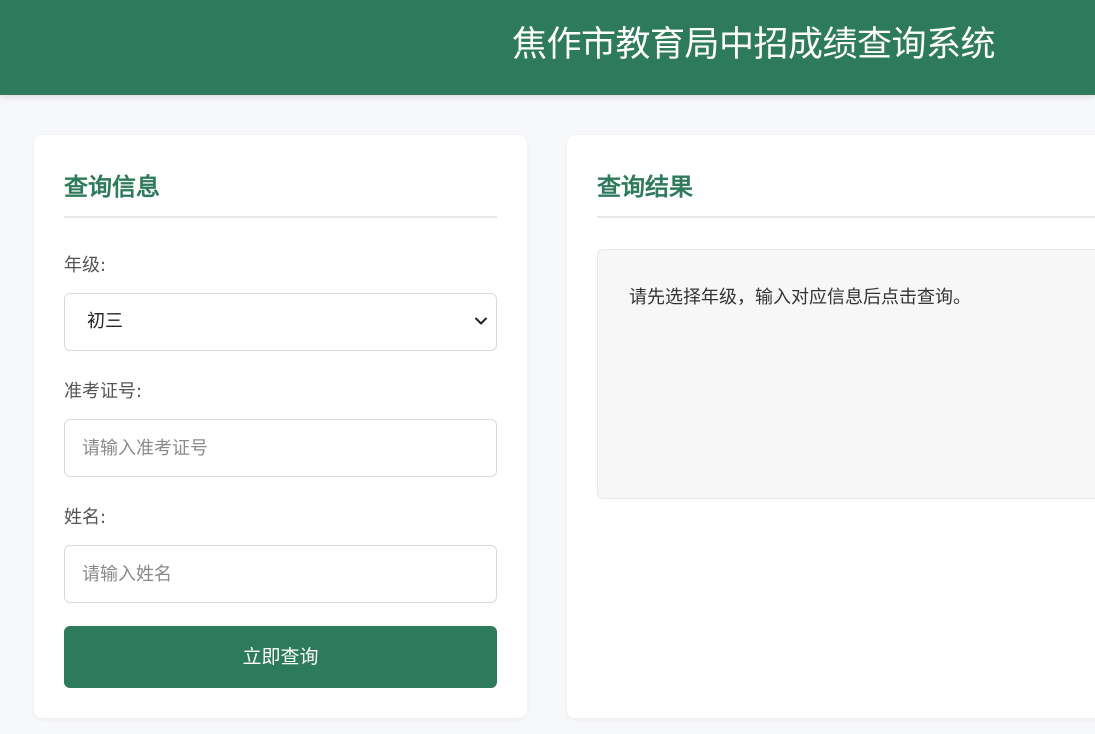 The width and height of the screenshot is (1095, 734). I want to click on grade-select: 初三, so click(280, 322).